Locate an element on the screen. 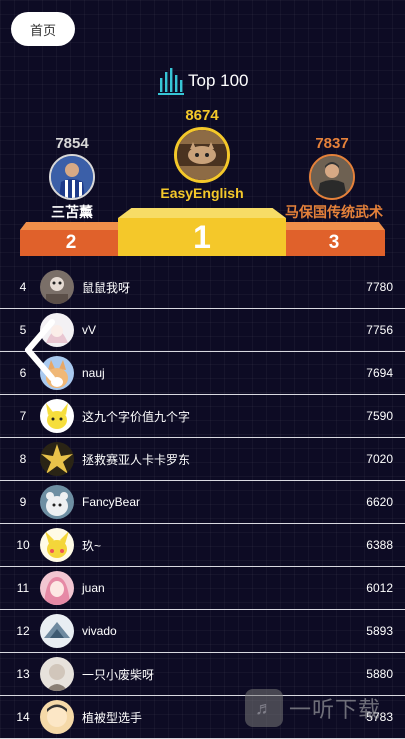 The width and height of the screenshot is (405, 739). user-name: nauj is located at coordinates (93, 373).